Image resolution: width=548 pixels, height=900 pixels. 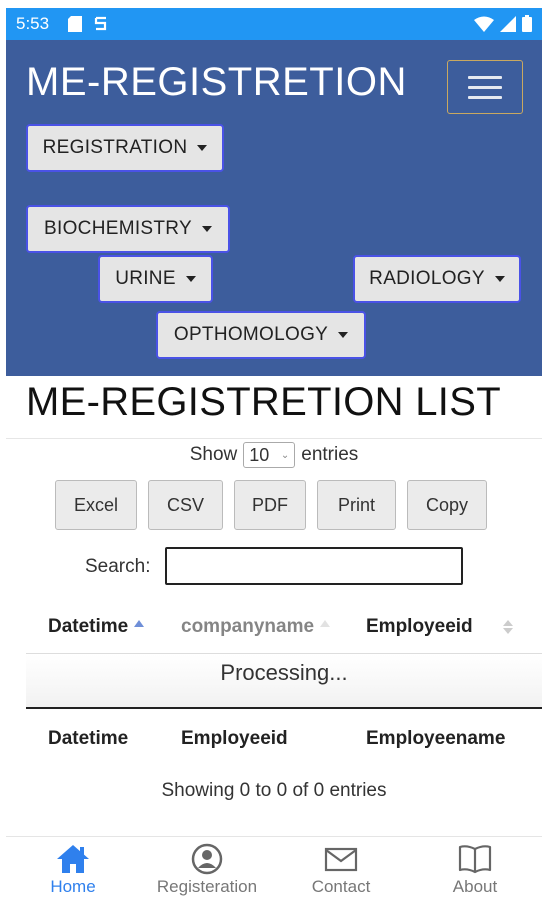 I want to click on pdf-button: PDF, so click(x=270, y=505).